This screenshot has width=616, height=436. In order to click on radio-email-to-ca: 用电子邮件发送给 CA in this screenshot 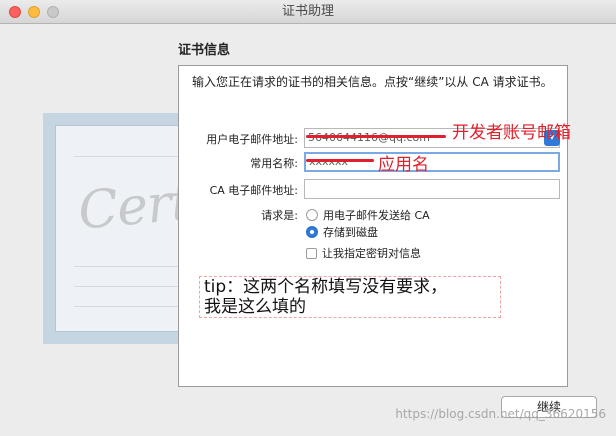, I will do `click(368, 215)`.